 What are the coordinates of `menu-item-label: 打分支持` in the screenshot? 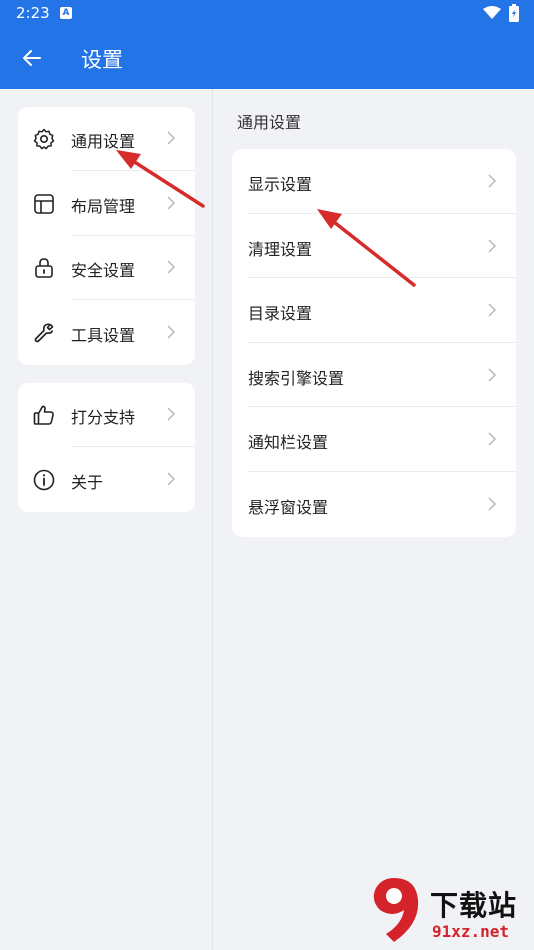 It's located at (103, 417).